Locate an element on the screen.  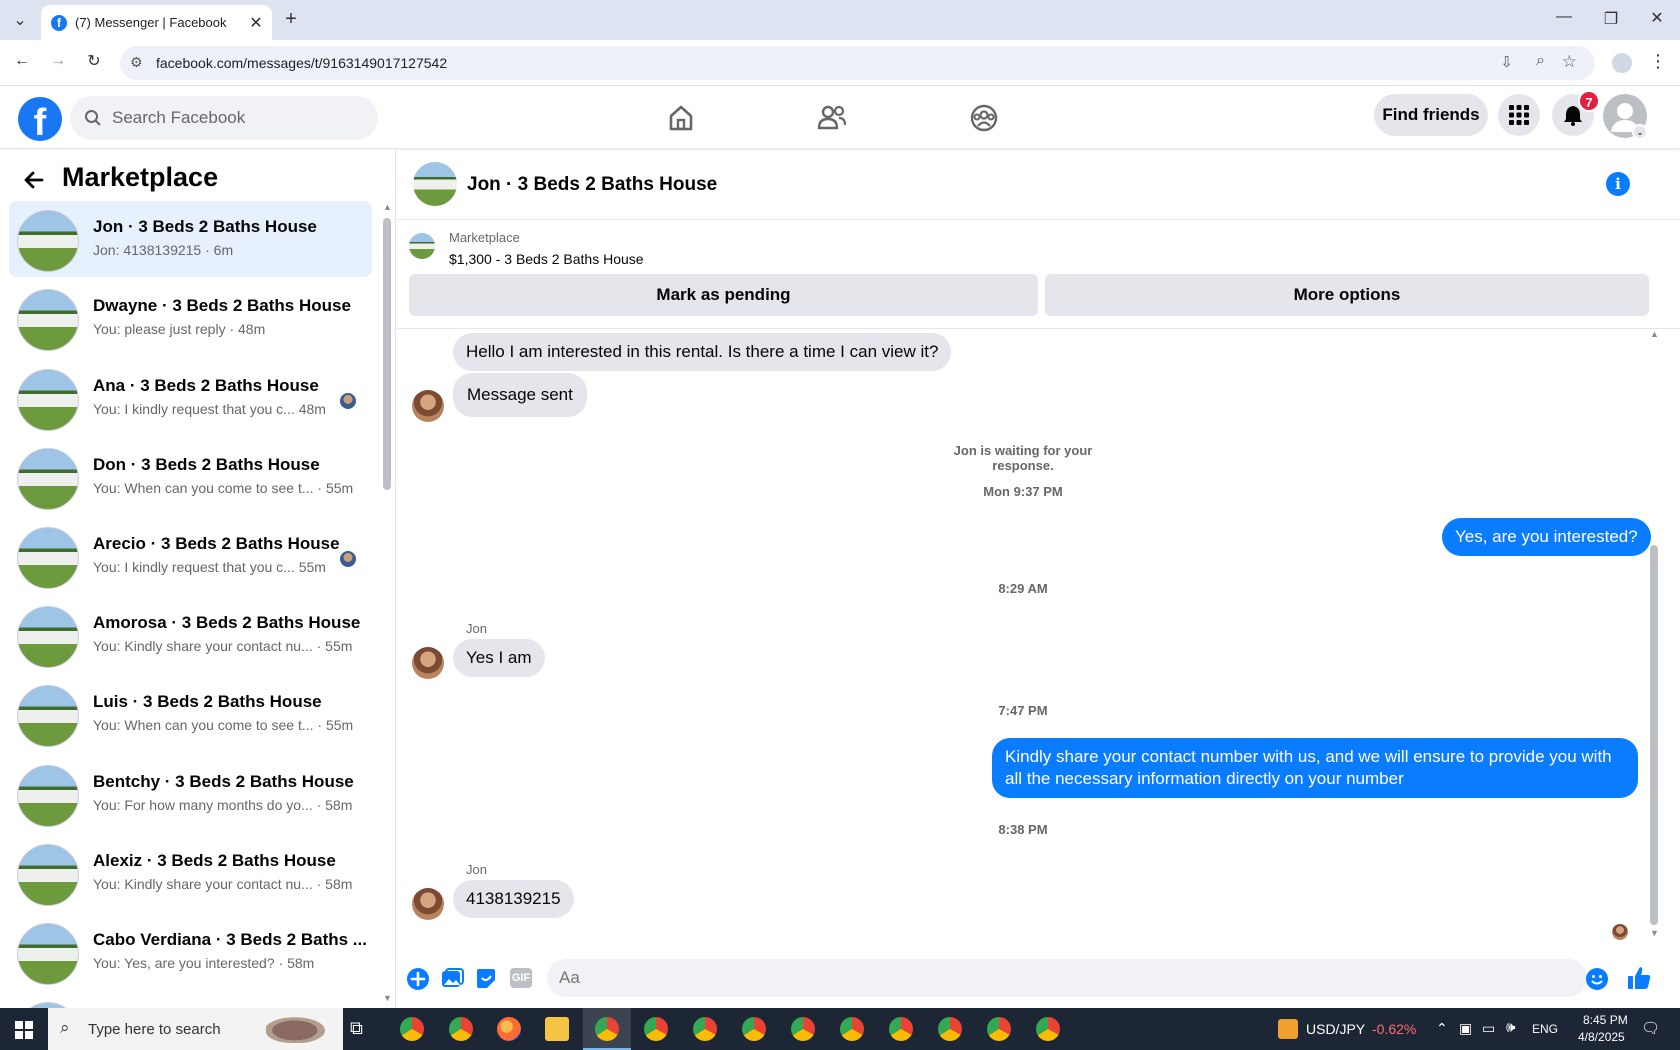
friends-icon is located at coordinates (832, 118).